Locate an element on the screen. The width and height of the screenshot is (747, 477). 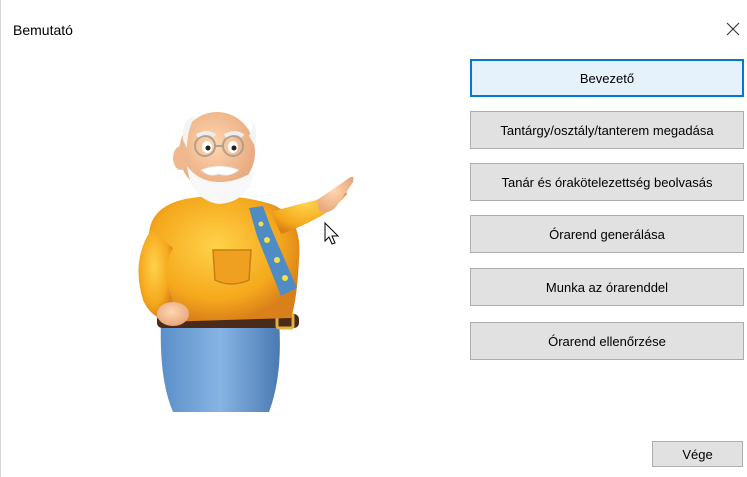
subject-class-room-button: Tantárgy/osztály/tanterem megadása is located at coordinates (607, 130).